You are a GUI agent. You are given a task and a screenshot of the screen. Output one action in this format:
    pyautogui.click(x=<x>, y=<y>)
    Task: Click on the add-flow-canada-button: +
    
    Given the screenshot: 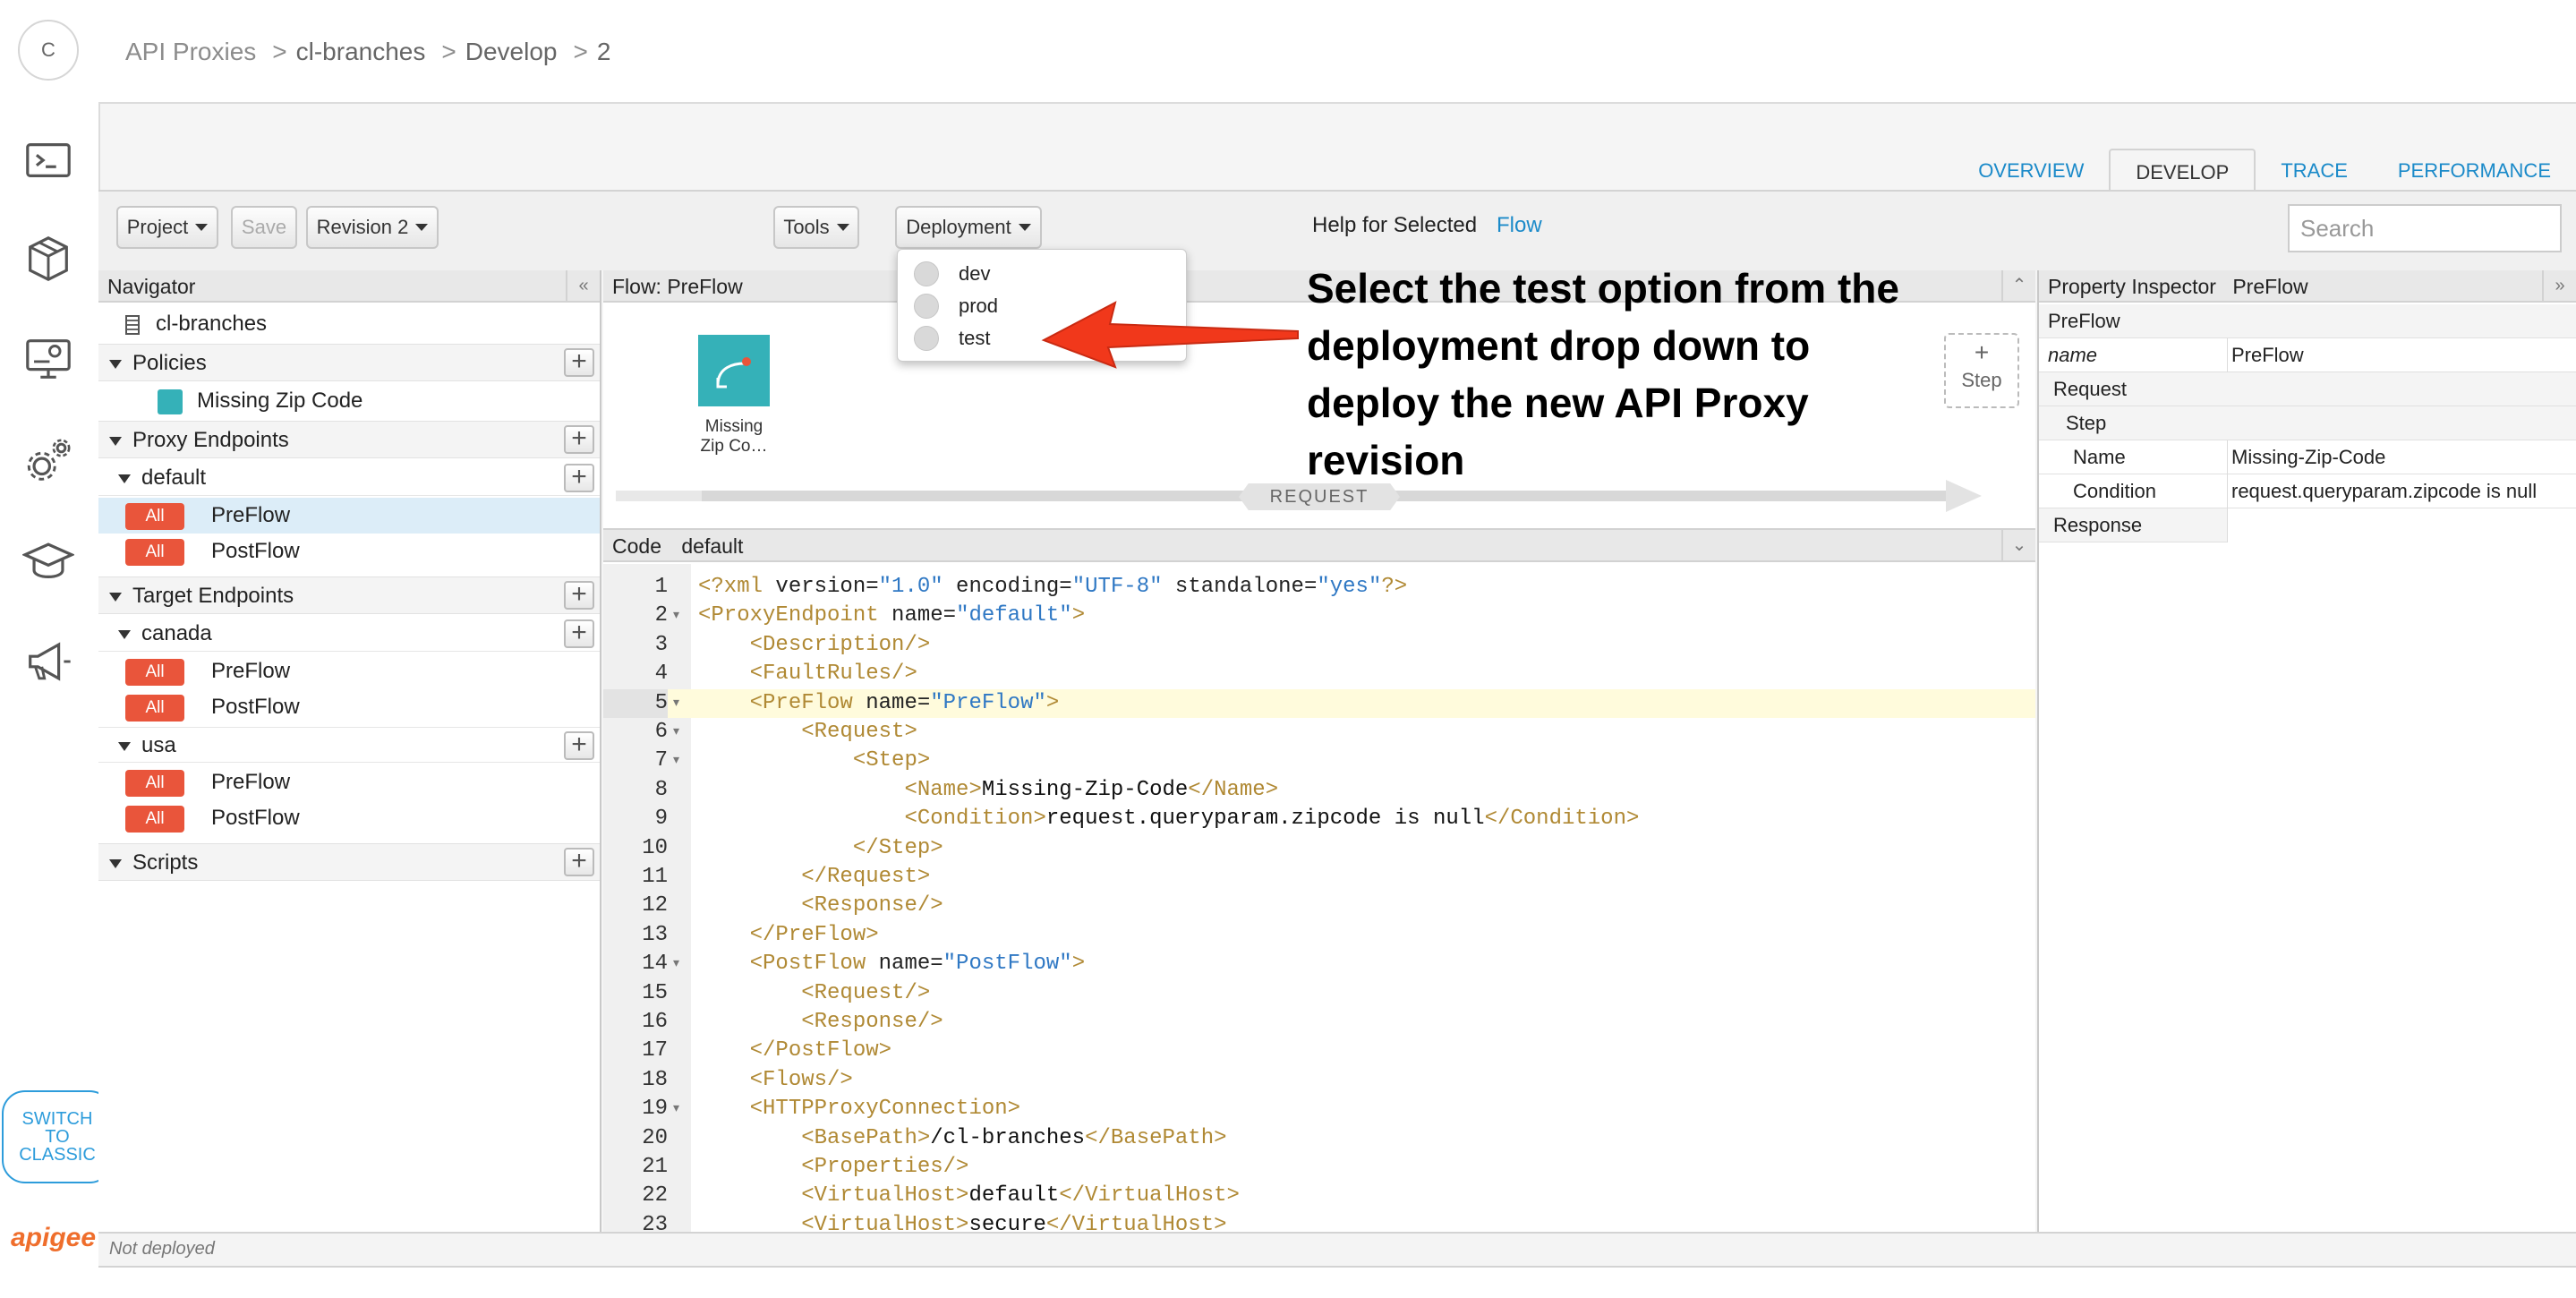 What is the action you would take?
    pyautogui.click(x=579, y=634)
    